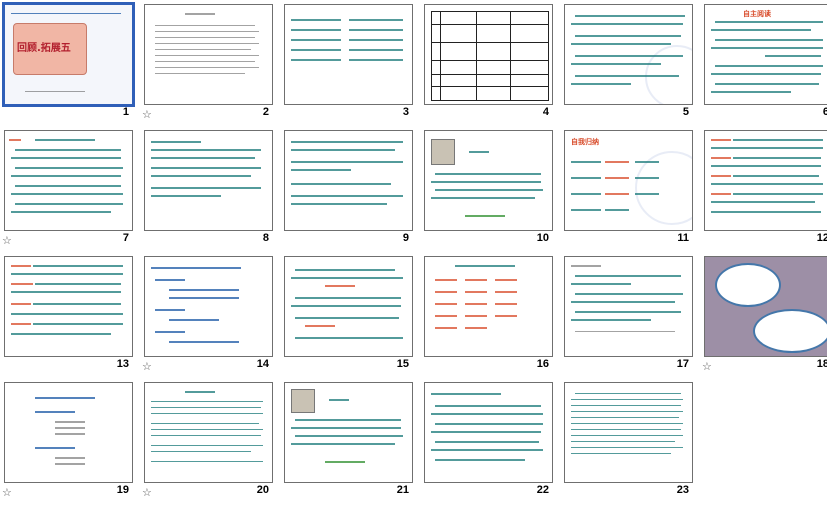 The image size is (827, 508). I want to click on slide-thumbnail-18: ☆ 18, so click(763, 315).